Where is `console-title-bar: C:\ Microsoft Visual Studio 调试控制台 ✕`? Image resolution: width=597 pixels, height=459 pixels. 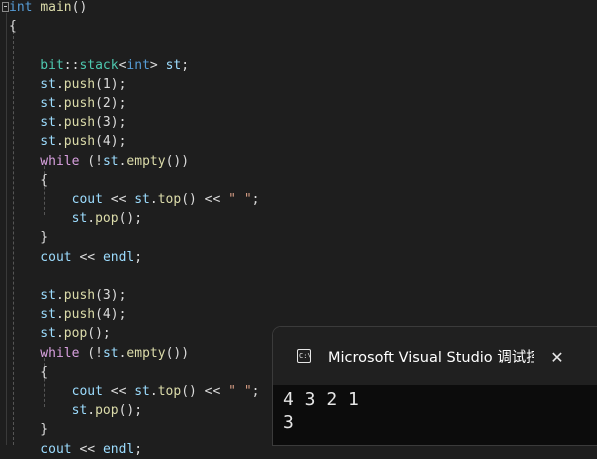 console-title-bar: C:\ Microsoft Visual Studio 调试控制台 ✕ is located at coordinates (435, 356).